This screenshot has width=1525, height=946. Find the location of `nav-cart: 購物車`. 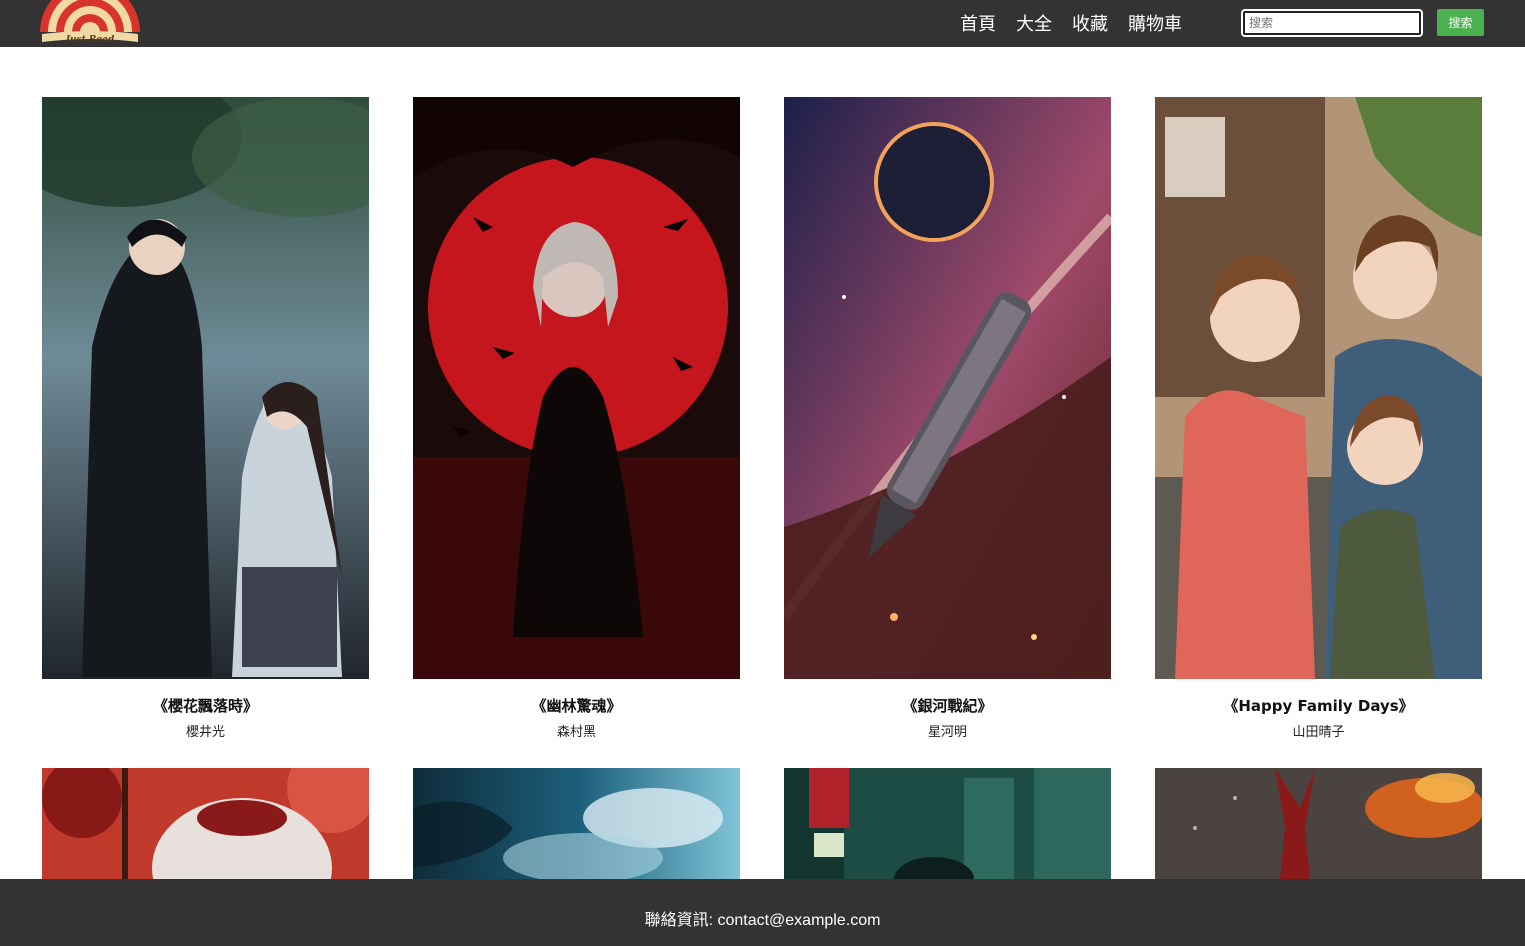

nav-cart: 購物車 is located at coordinates (1155, 23).